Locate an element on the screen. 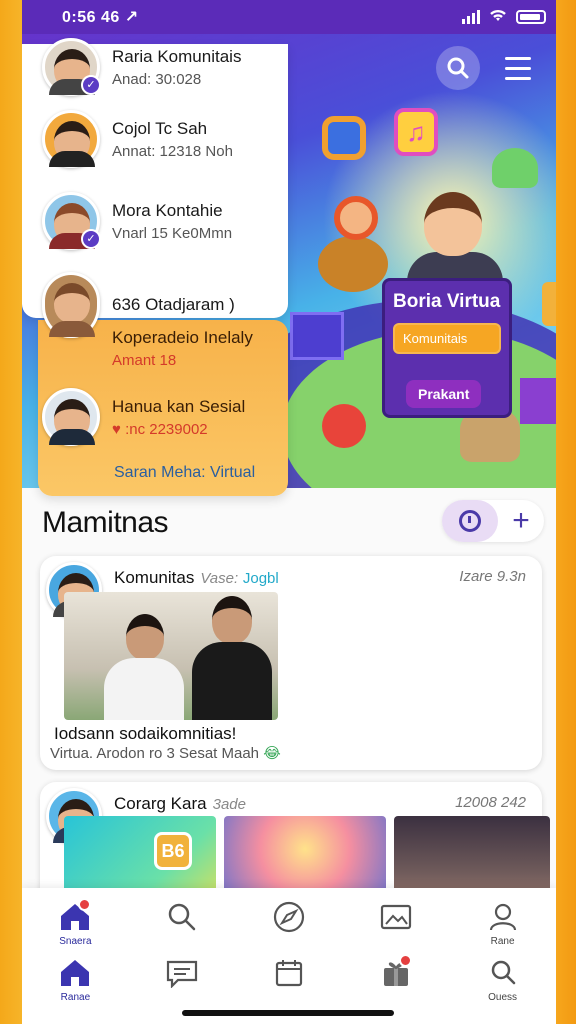 The image size is (576, 1024). nav-label: Ouess is located at coordinates (503, 997).